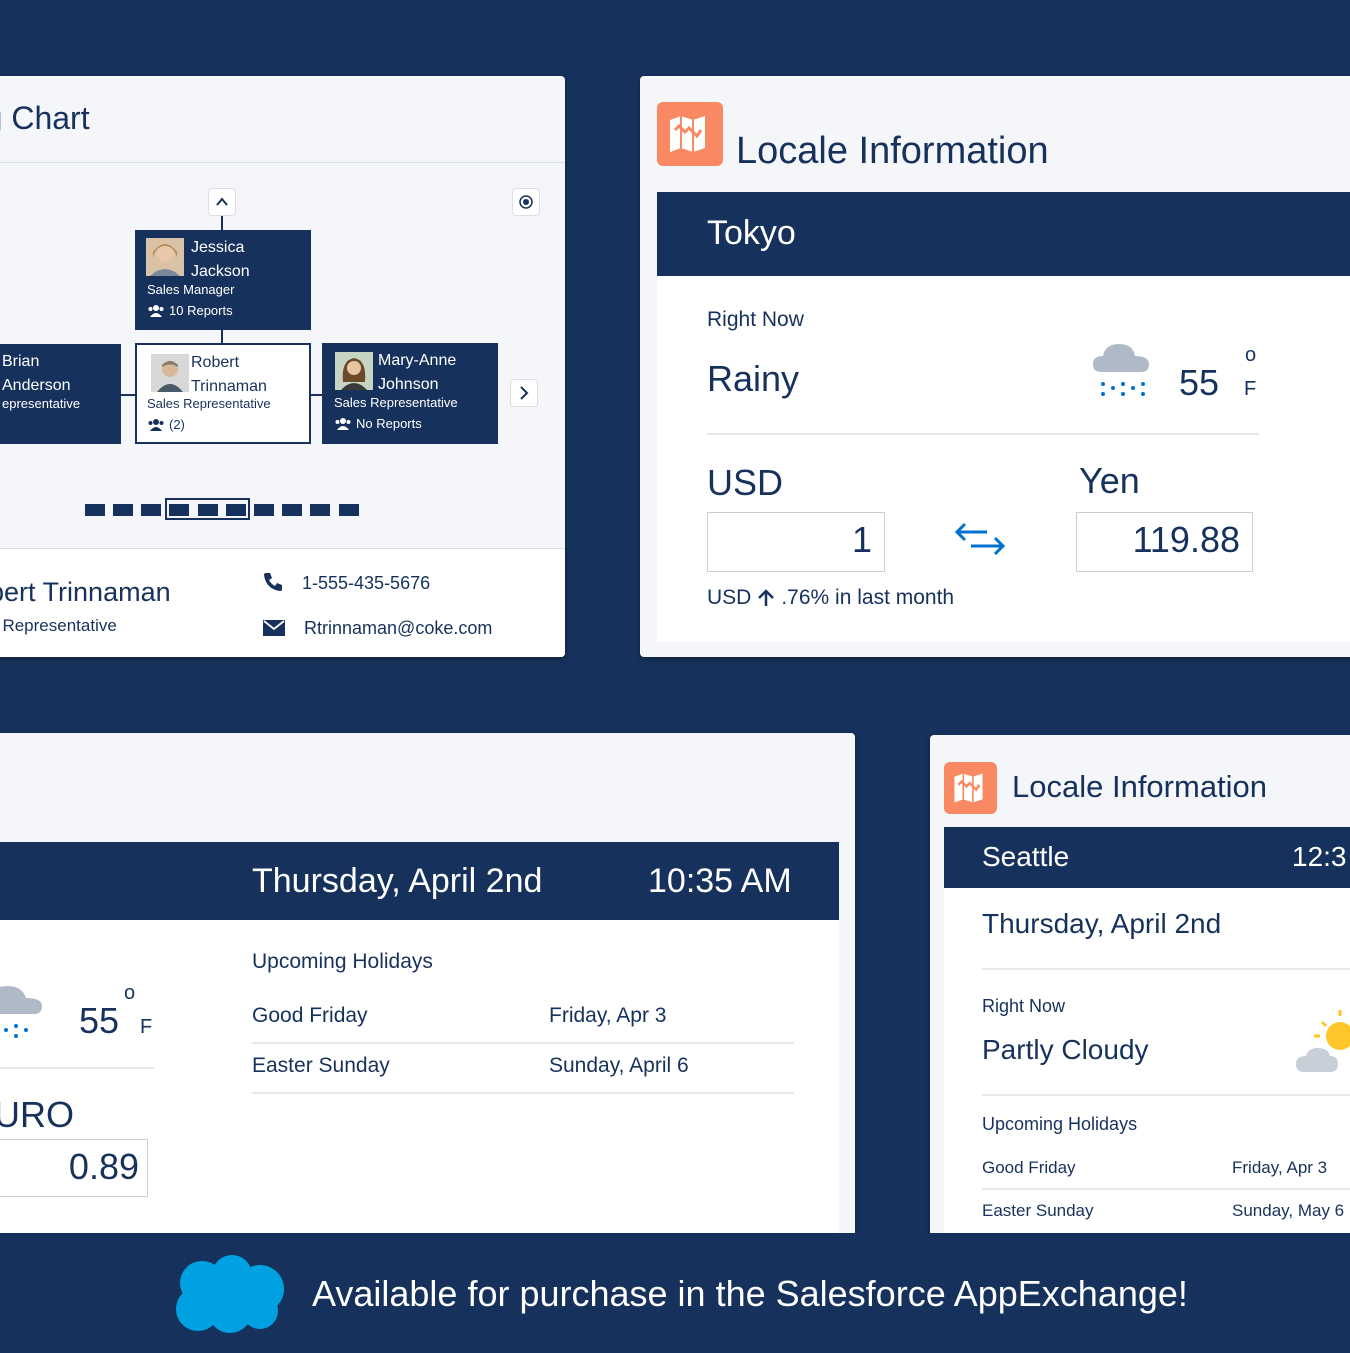 The image size is (1350, 1353). Describe the element at coordinates (1251, 355) in the screenshot. I see `degree-symbol: o` at that location.